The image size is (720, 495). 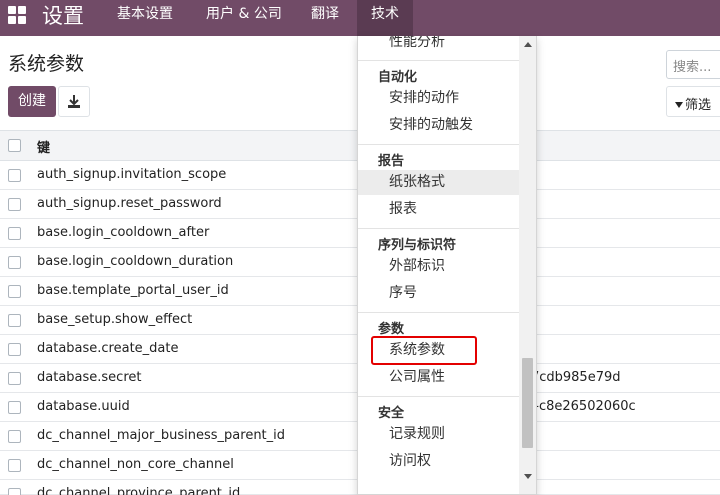 What do you see at coordinates (439, 377) in the screenshot?
I see `menu-item-company-properties: 公司属性` at bounding box center [439, 377].